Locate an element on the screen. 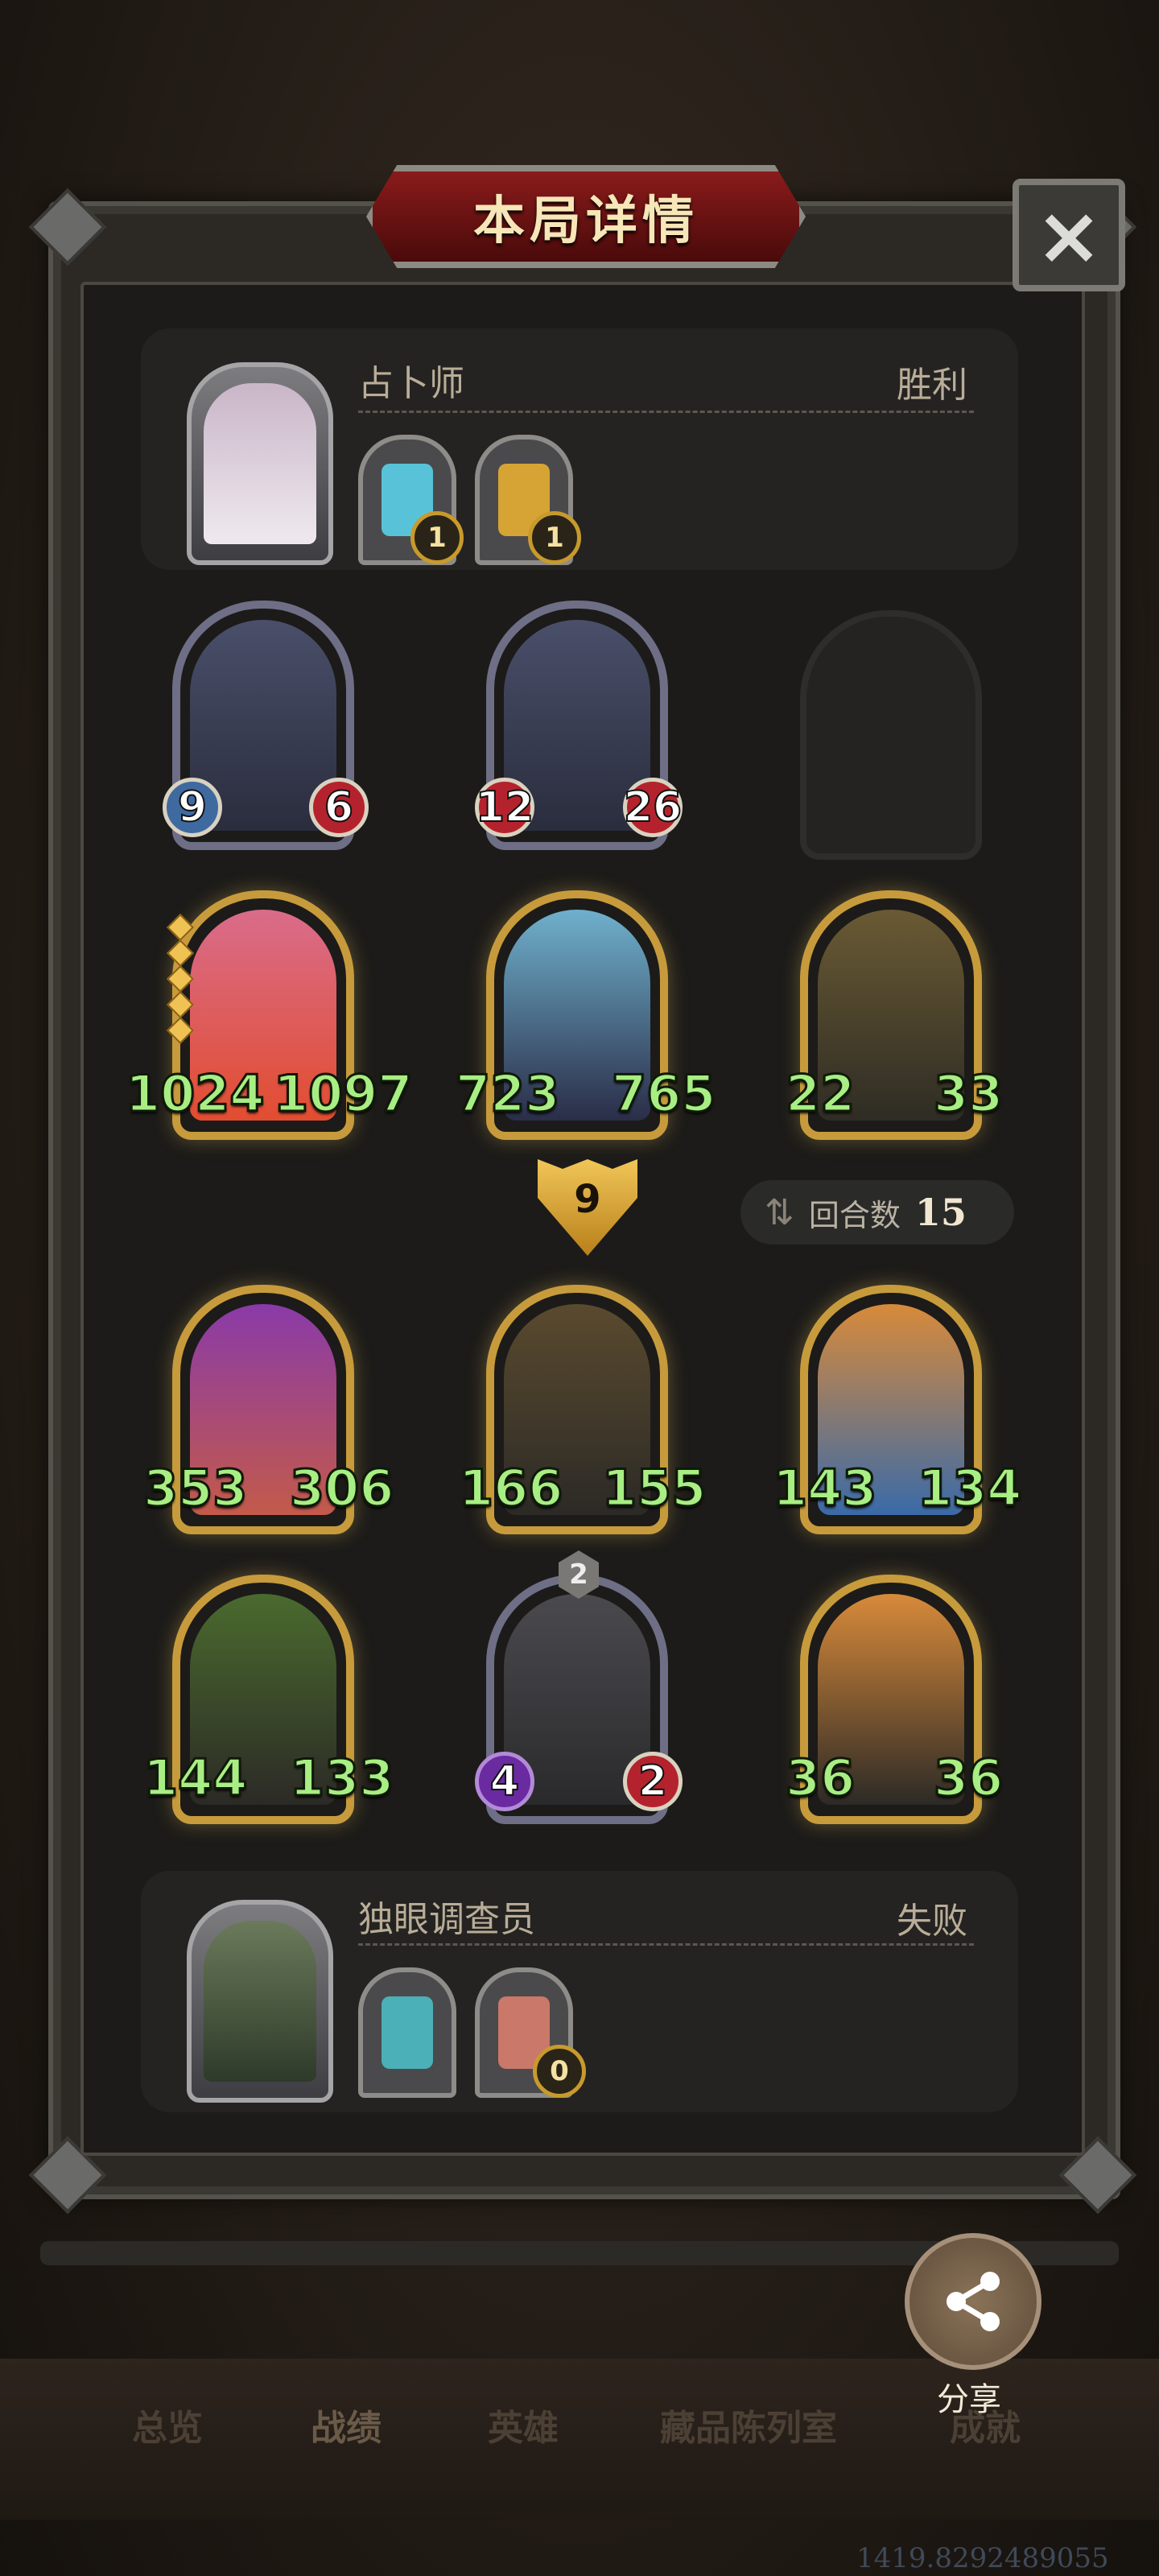 This screenshot has height=2576, width=1159. attack-value: 9 is located at coordinates (192, 807).